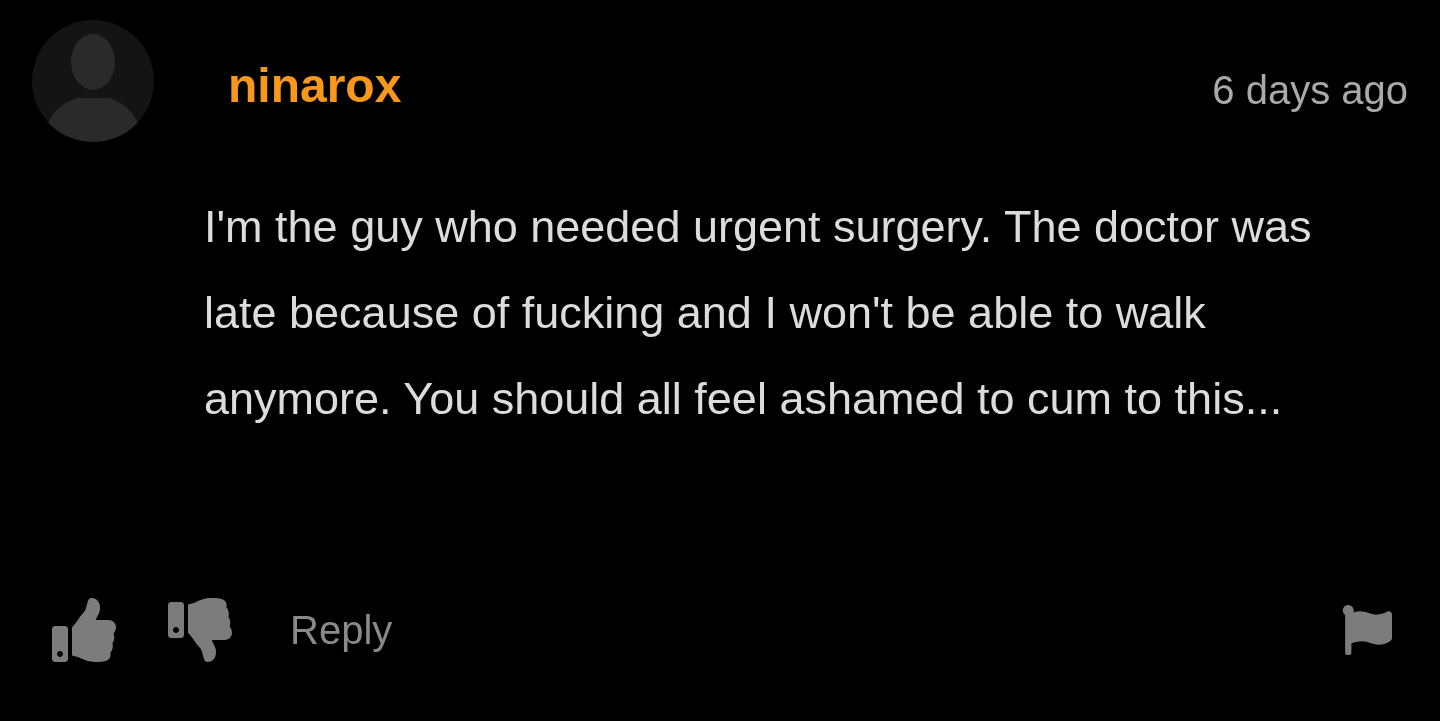  I want to click on flag-icon, so click(1367, 630).